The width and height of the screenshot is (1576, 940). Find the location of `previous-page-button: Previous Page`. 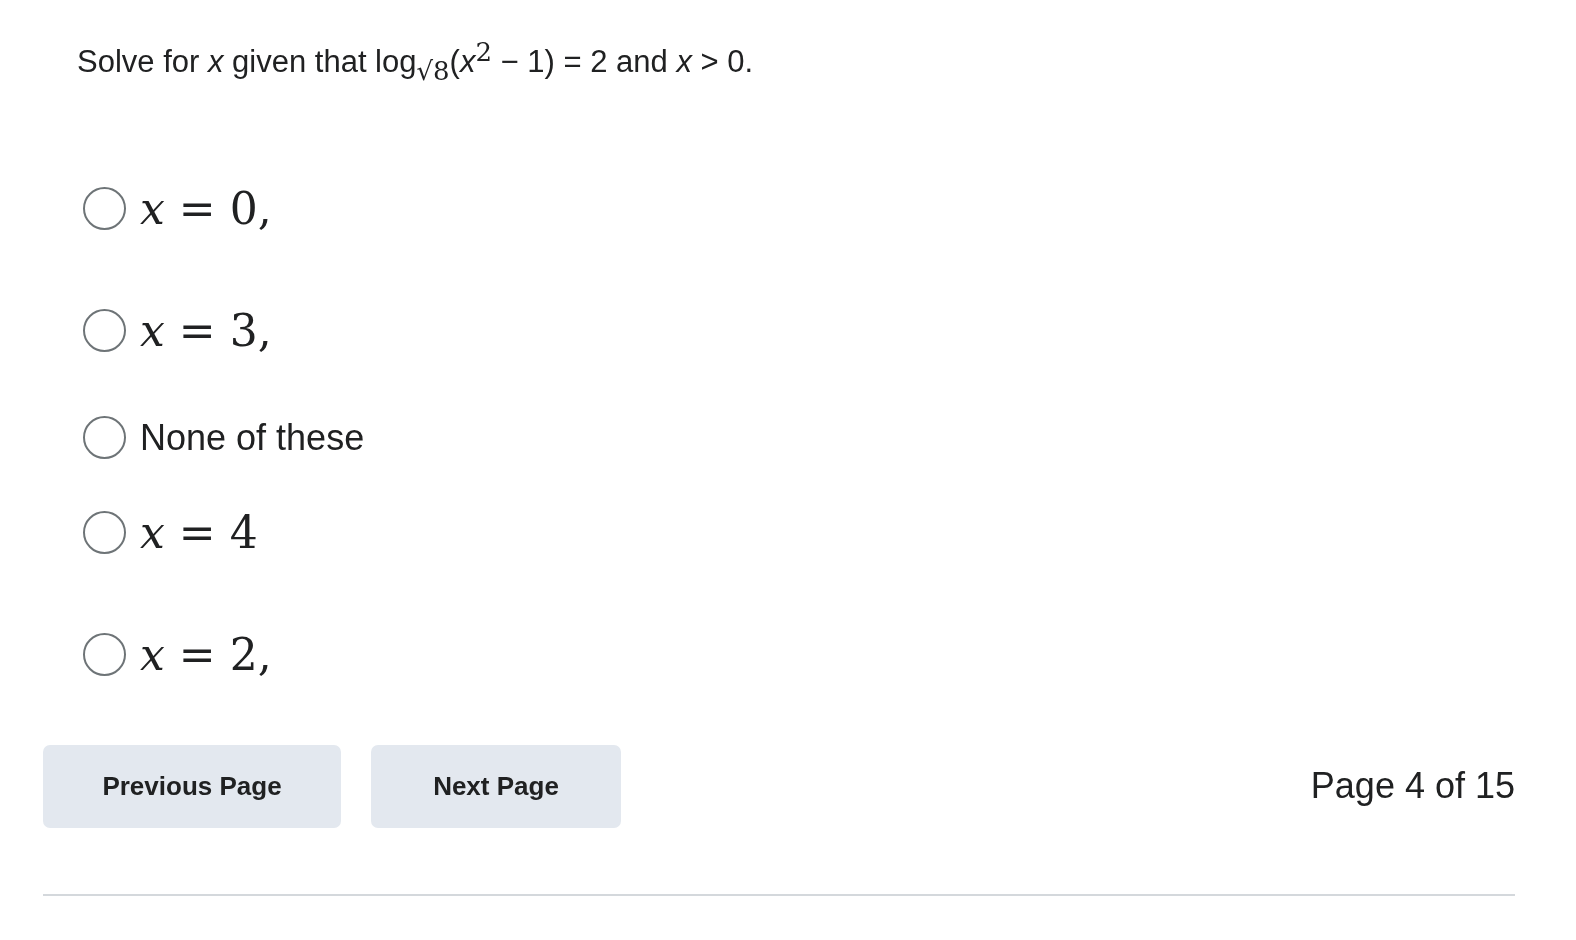

previous-page-button: Previous Page is located at coordinates (192, 786).